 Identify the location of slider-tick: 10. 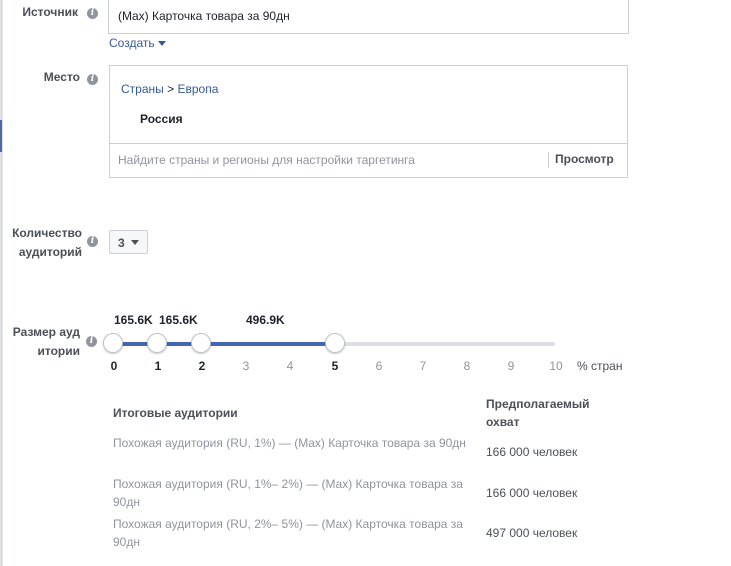
(556, 366).